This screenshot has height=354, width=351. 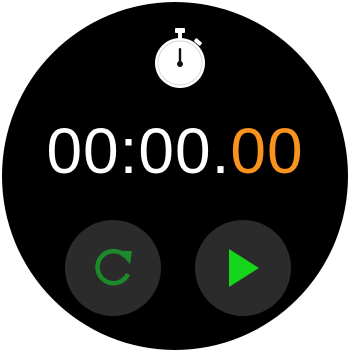 What do you see at coordinates (180, 59) in the screenshot?
I see `stopwatch-icon` at bounding box center [180, 59].